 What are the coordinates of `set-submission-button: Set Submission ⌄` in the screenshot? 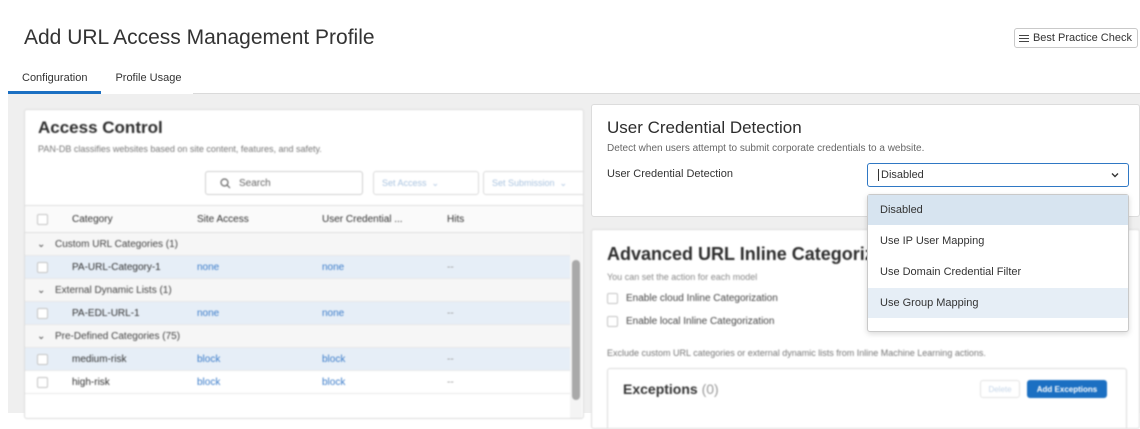 It's located at (533, 183).